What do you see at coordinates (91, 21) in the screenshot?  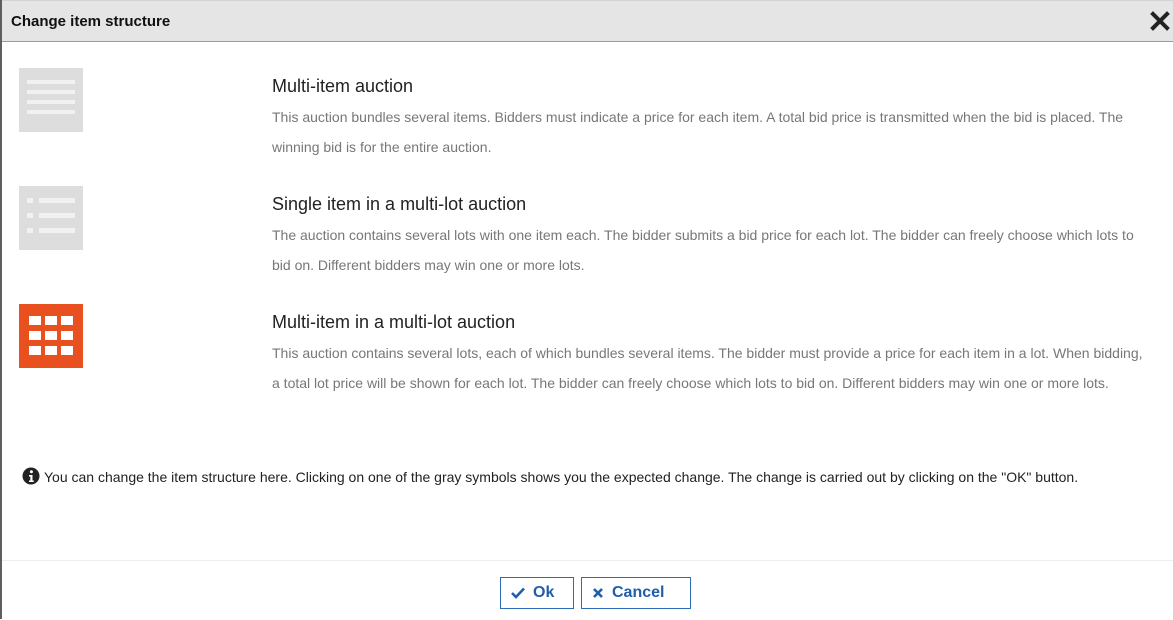 I see `dialog-title: Change item structure` at bounding box center [91, 21].